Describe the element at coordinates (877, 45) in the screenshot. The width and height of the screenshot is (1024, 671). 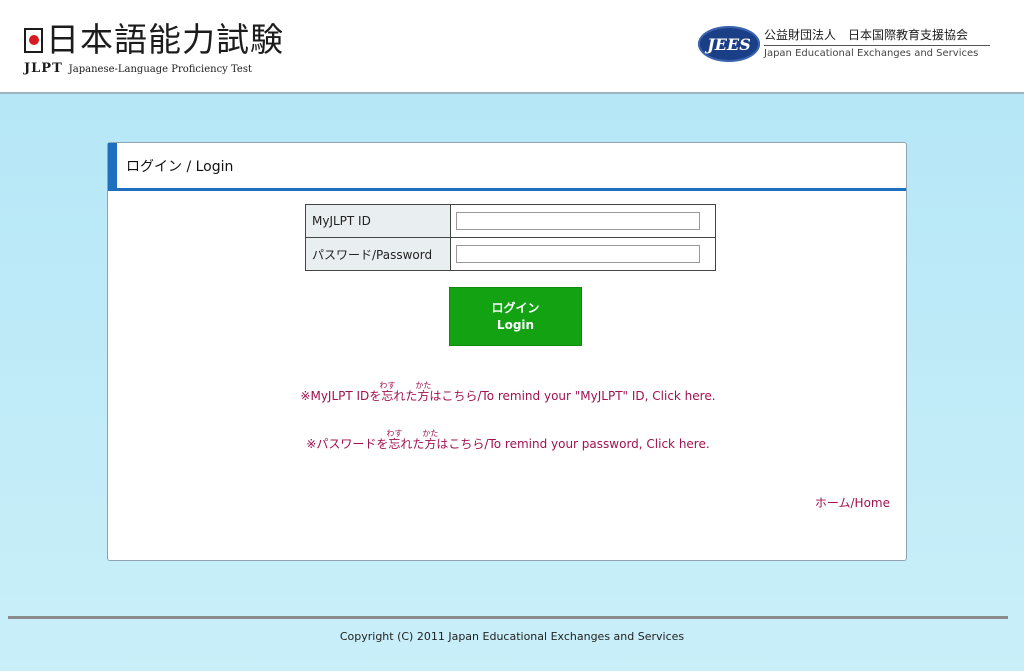
I see `jees-divider` at that location.